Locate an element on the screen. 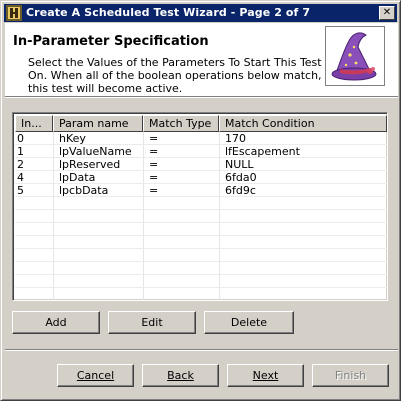 Image resolution: width=401 pixels, height=401 pixels. cell-match-condition: 6fda0 is located at coordinates (241, 177).